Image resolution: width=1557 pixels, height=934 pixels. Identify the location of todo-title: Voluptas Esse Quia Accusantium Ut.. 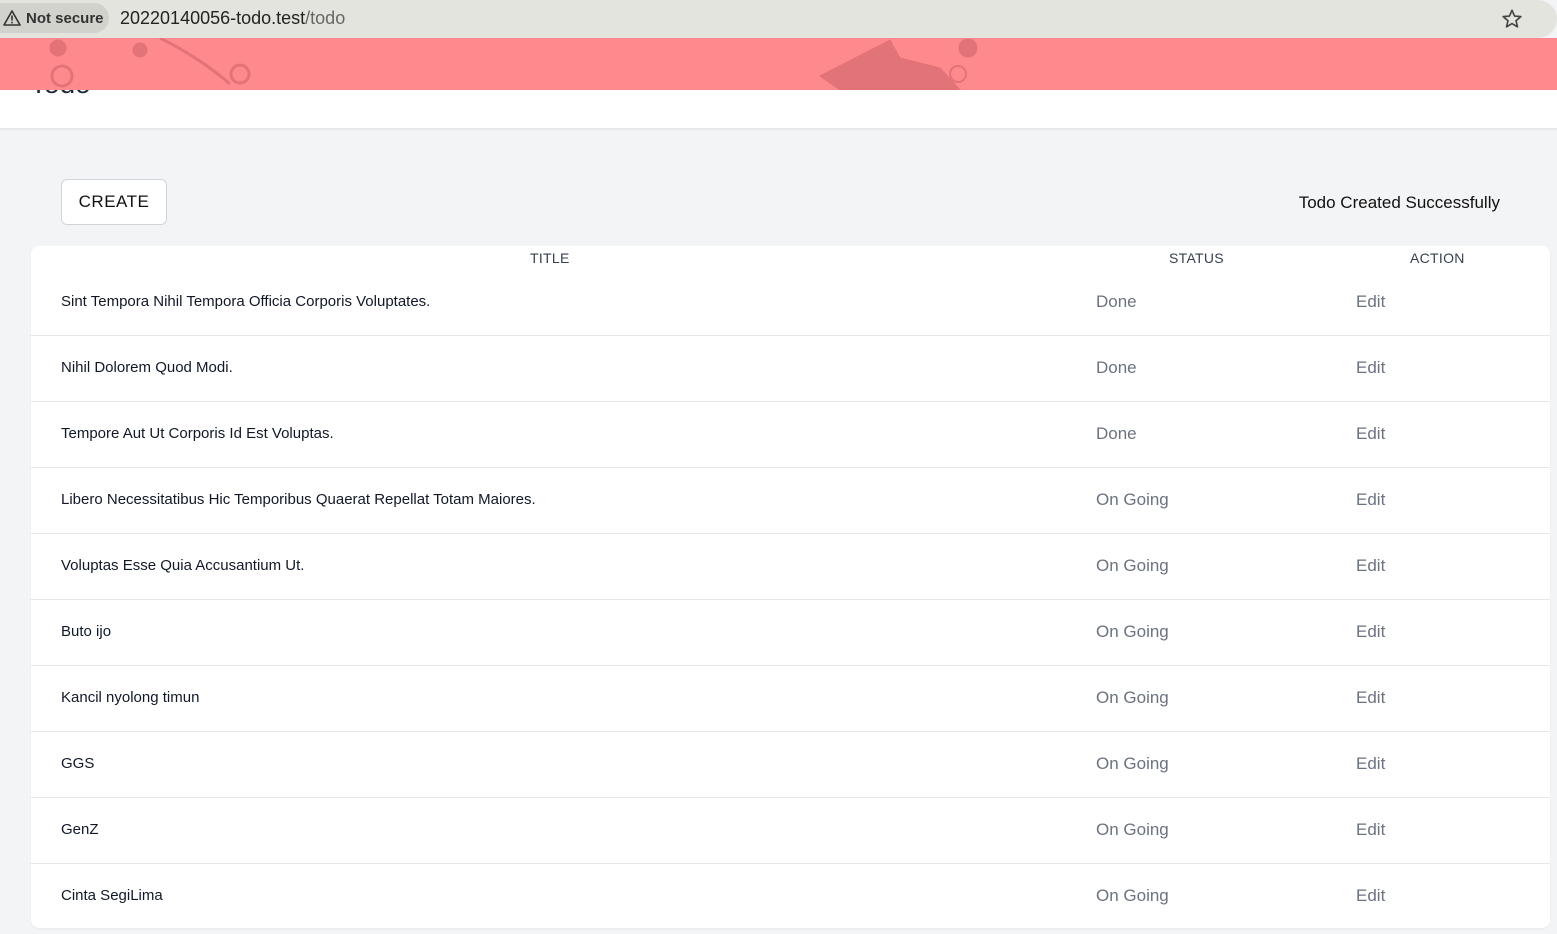
(183, 565).